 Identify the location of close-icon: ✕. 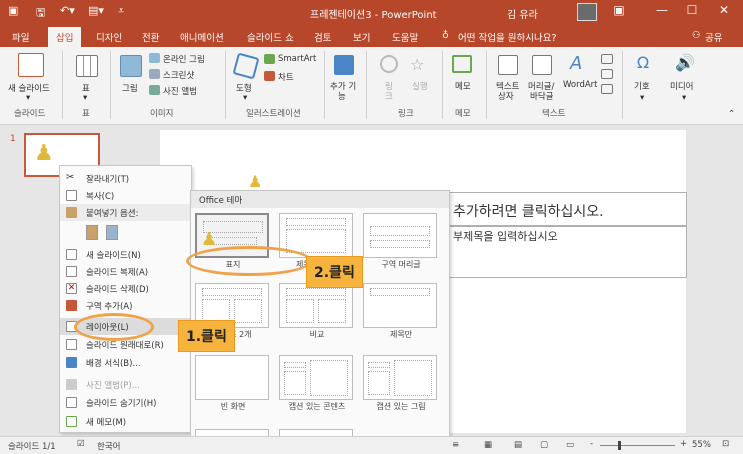
(724, 10).